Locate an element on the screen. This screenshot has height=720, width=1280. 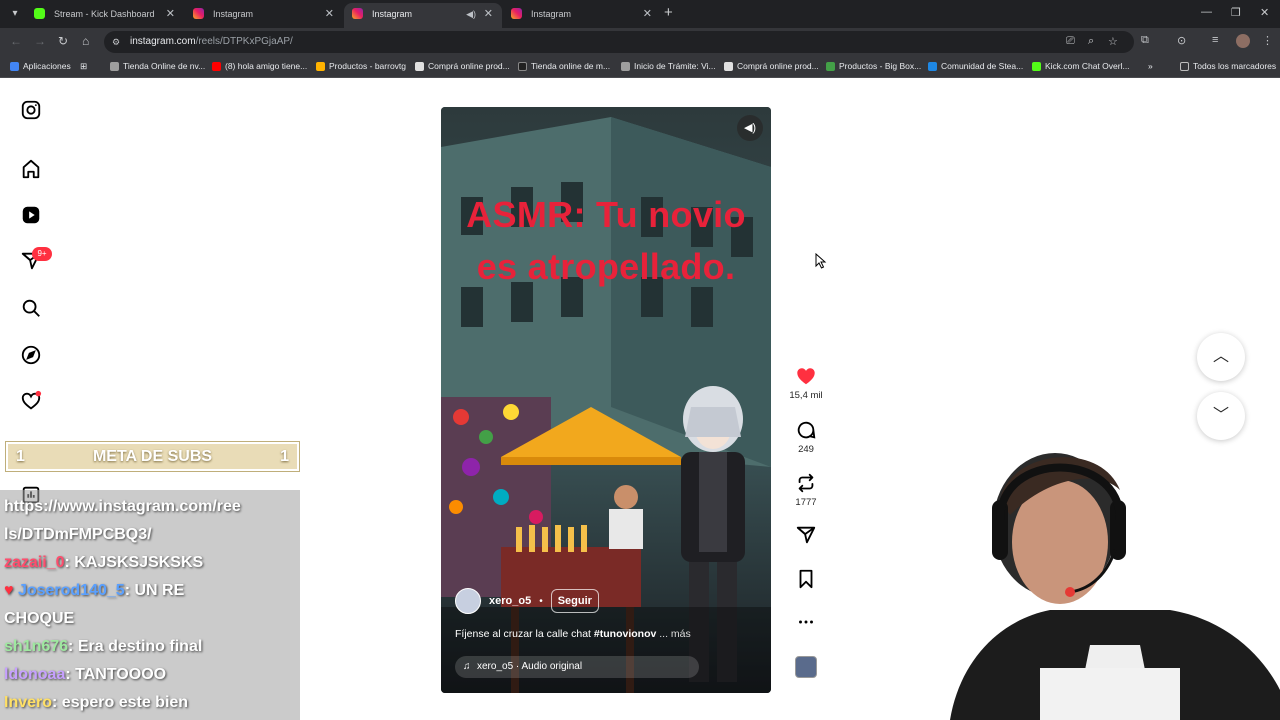
back-icon: ← is located at coordinates (16, 41).